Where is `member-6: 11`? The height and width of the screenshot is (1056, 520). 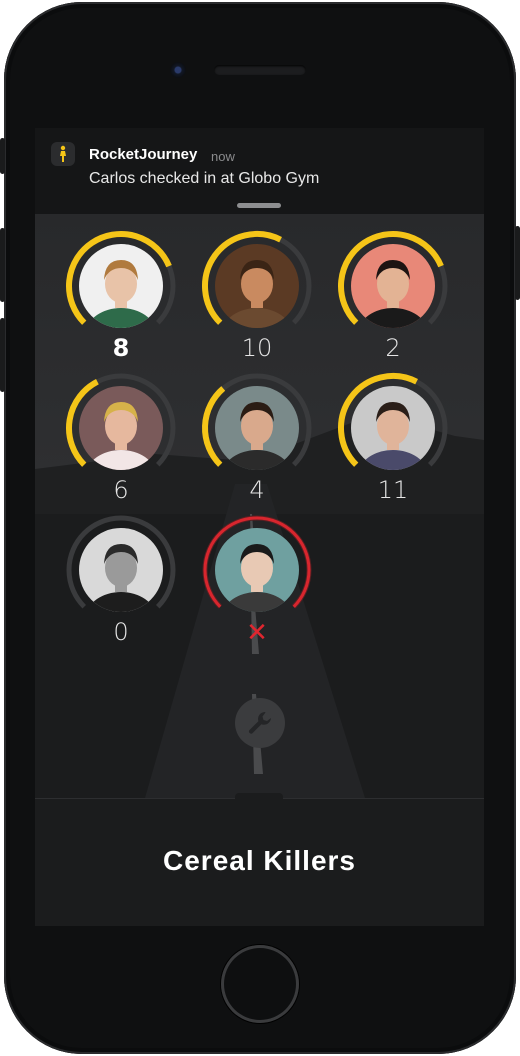
member-6: 11 is located at coordinates (393, 442).